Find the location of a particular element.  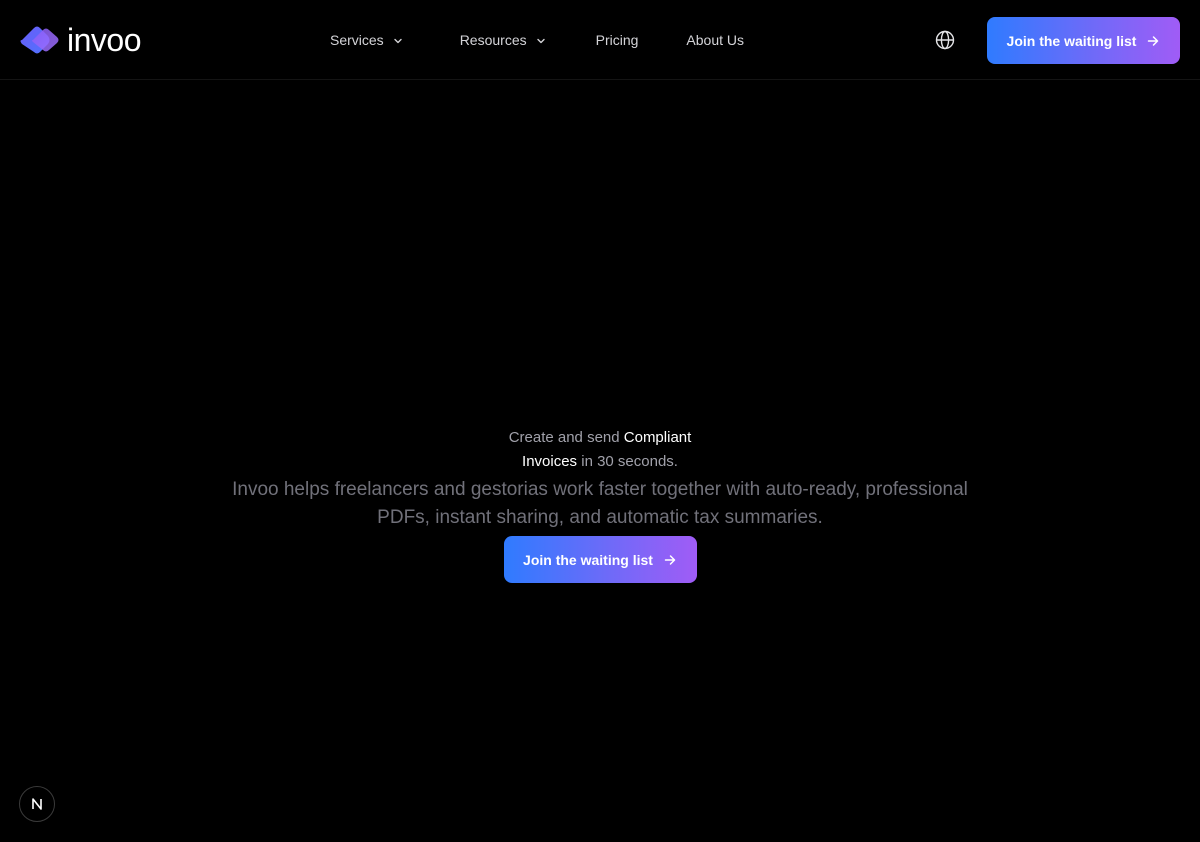

nav-item-label: About Us is located at coordinates (715, 40).